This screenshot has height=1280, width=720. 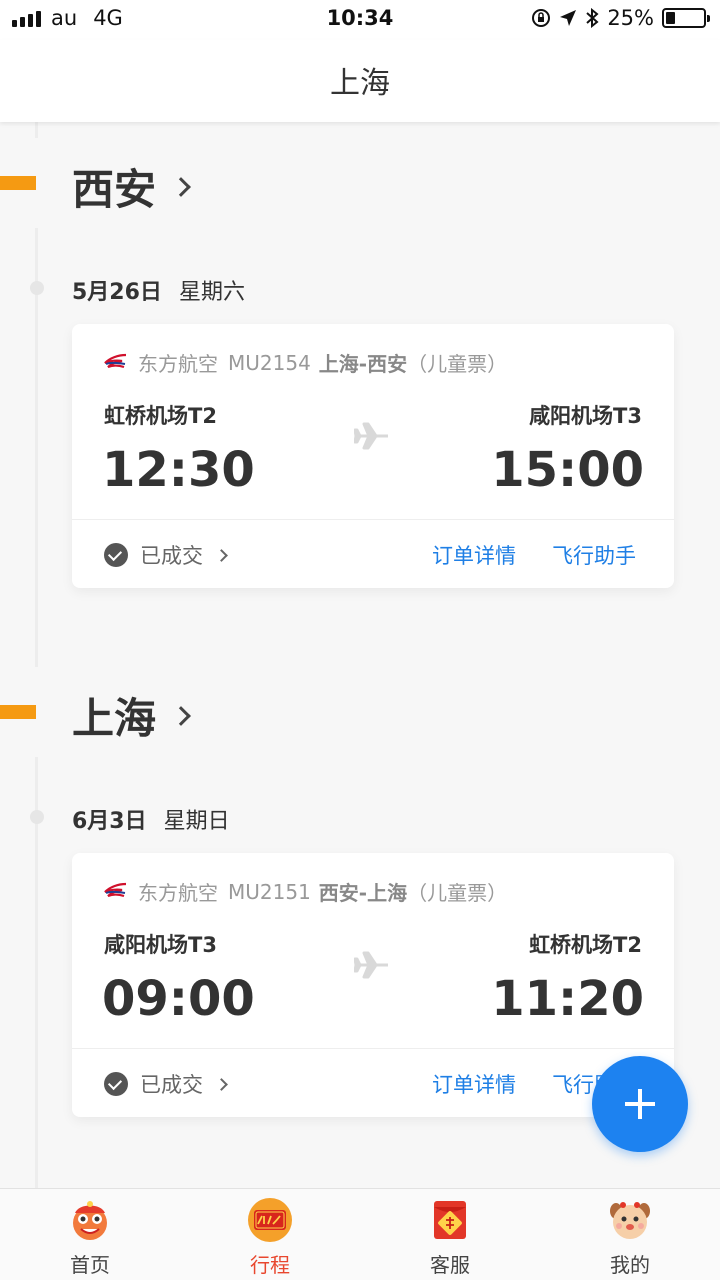 What do you see at coordinates (640, 1104) in the screenshot?
I see `add-trip-button` at bounding box center [640, 1104].